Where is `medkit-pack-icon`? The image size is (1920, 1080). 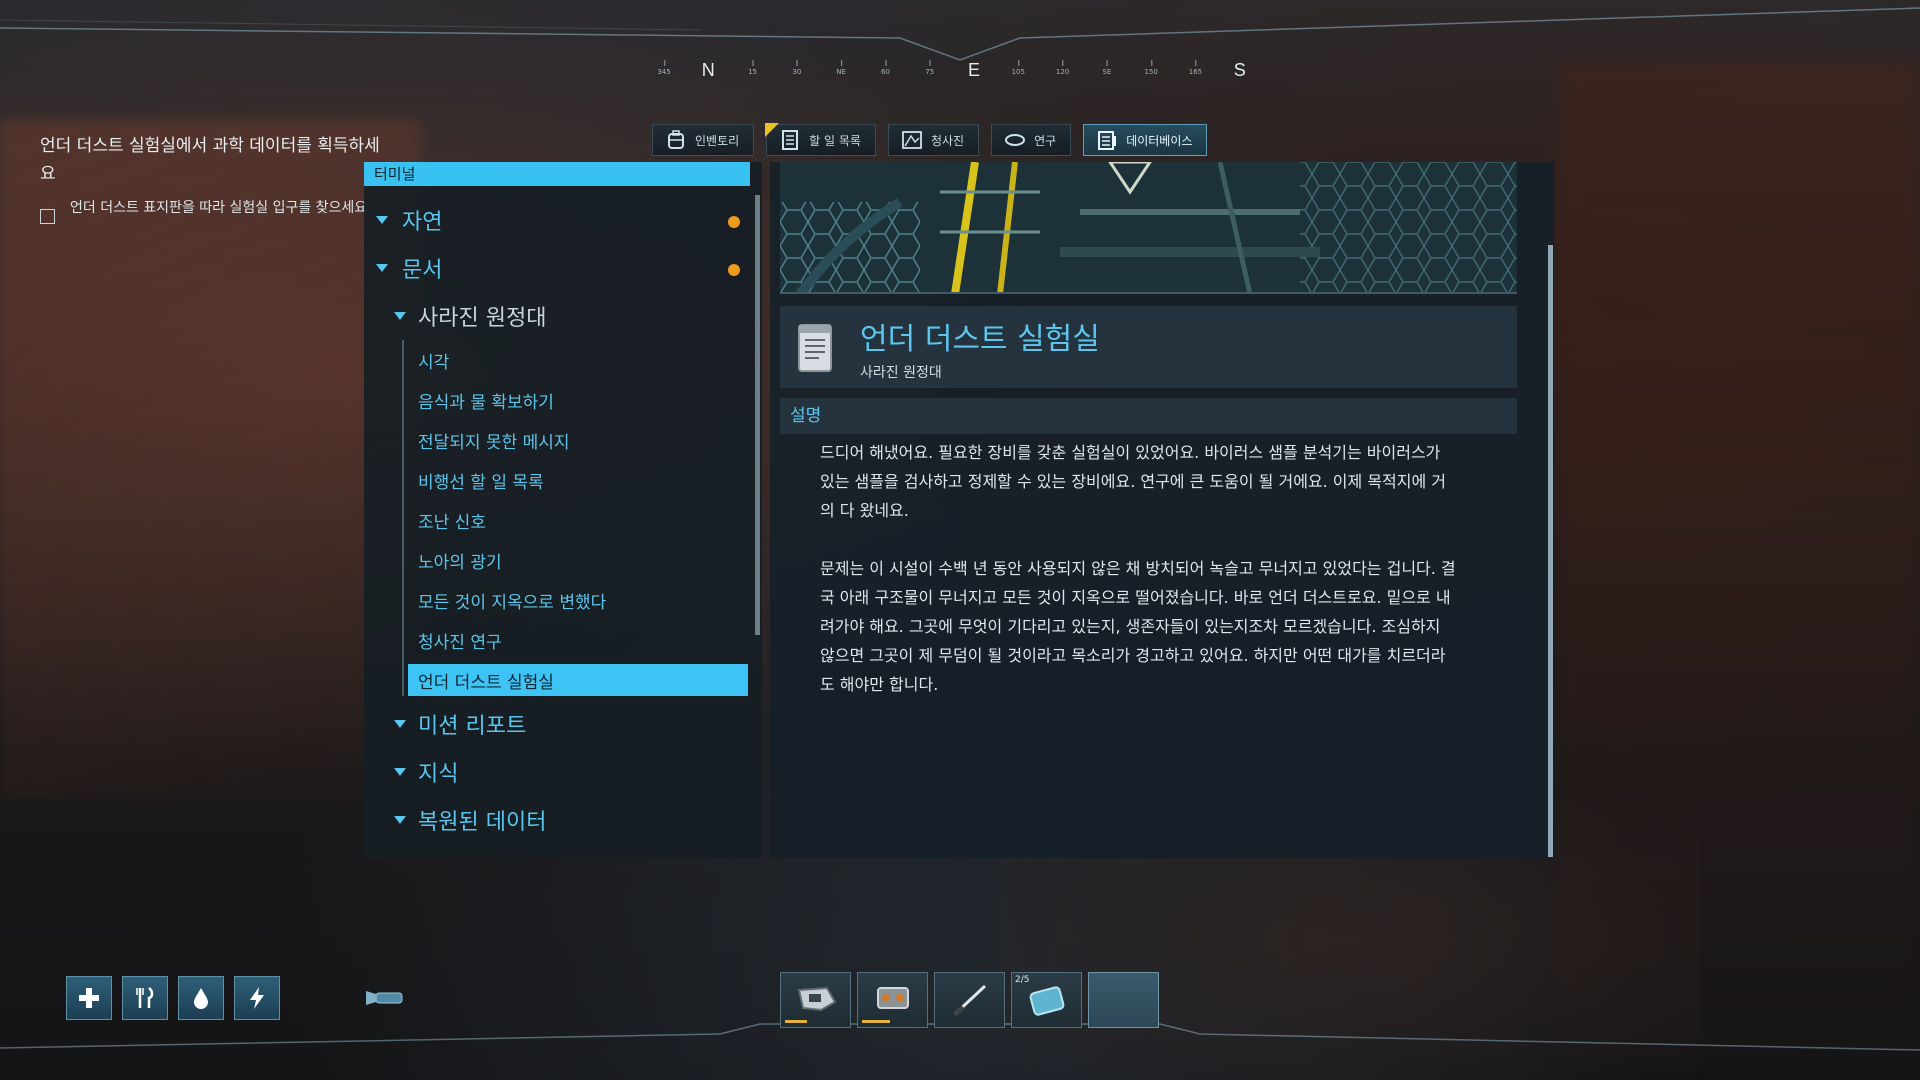
medkit-pack-icon is located at coordinates (1046, 1001).